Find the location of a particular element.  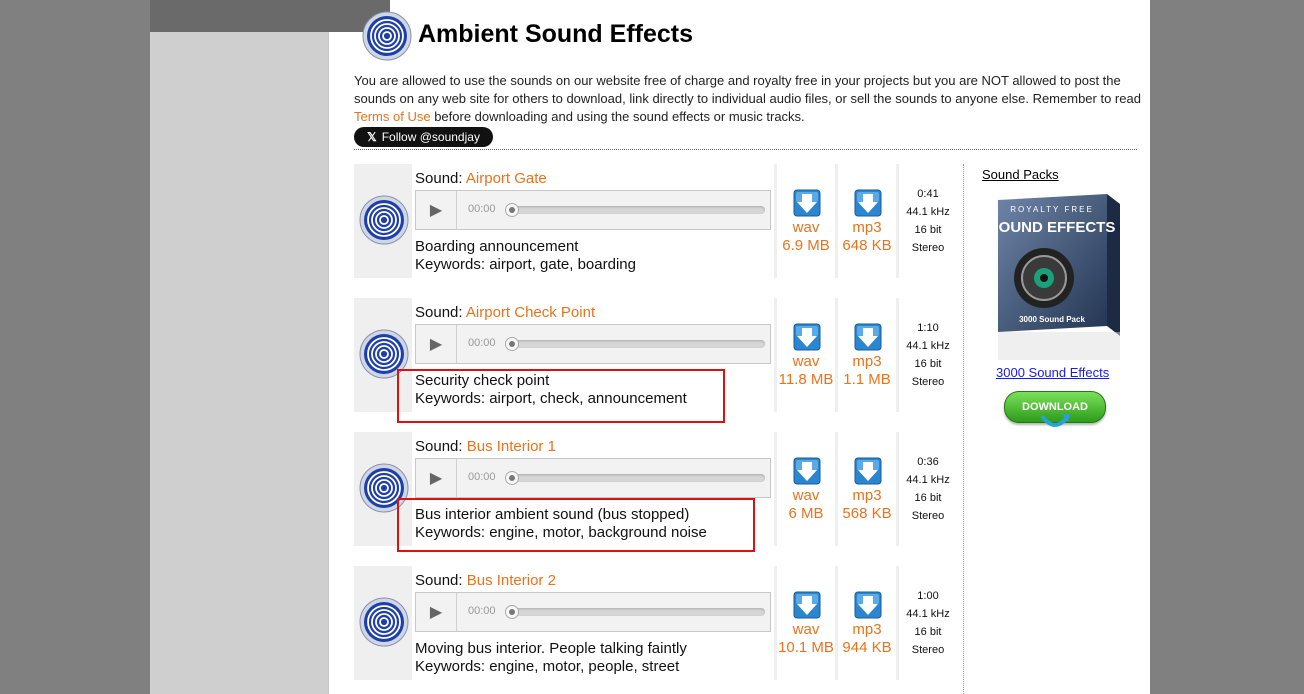

sound-title: Sound: Airport Gate is located at coordinates (481, 178).